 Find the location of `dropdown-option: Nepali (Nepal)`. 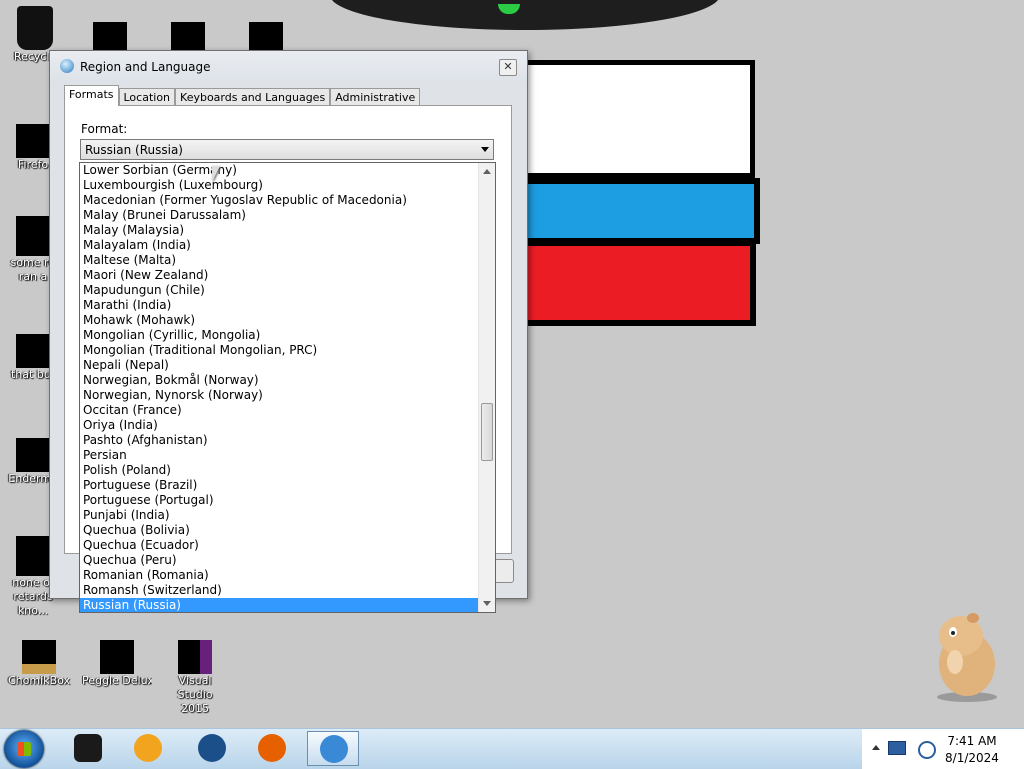

dropdown-option: Nepali (Nepal) is located at coordinates (279, 365).